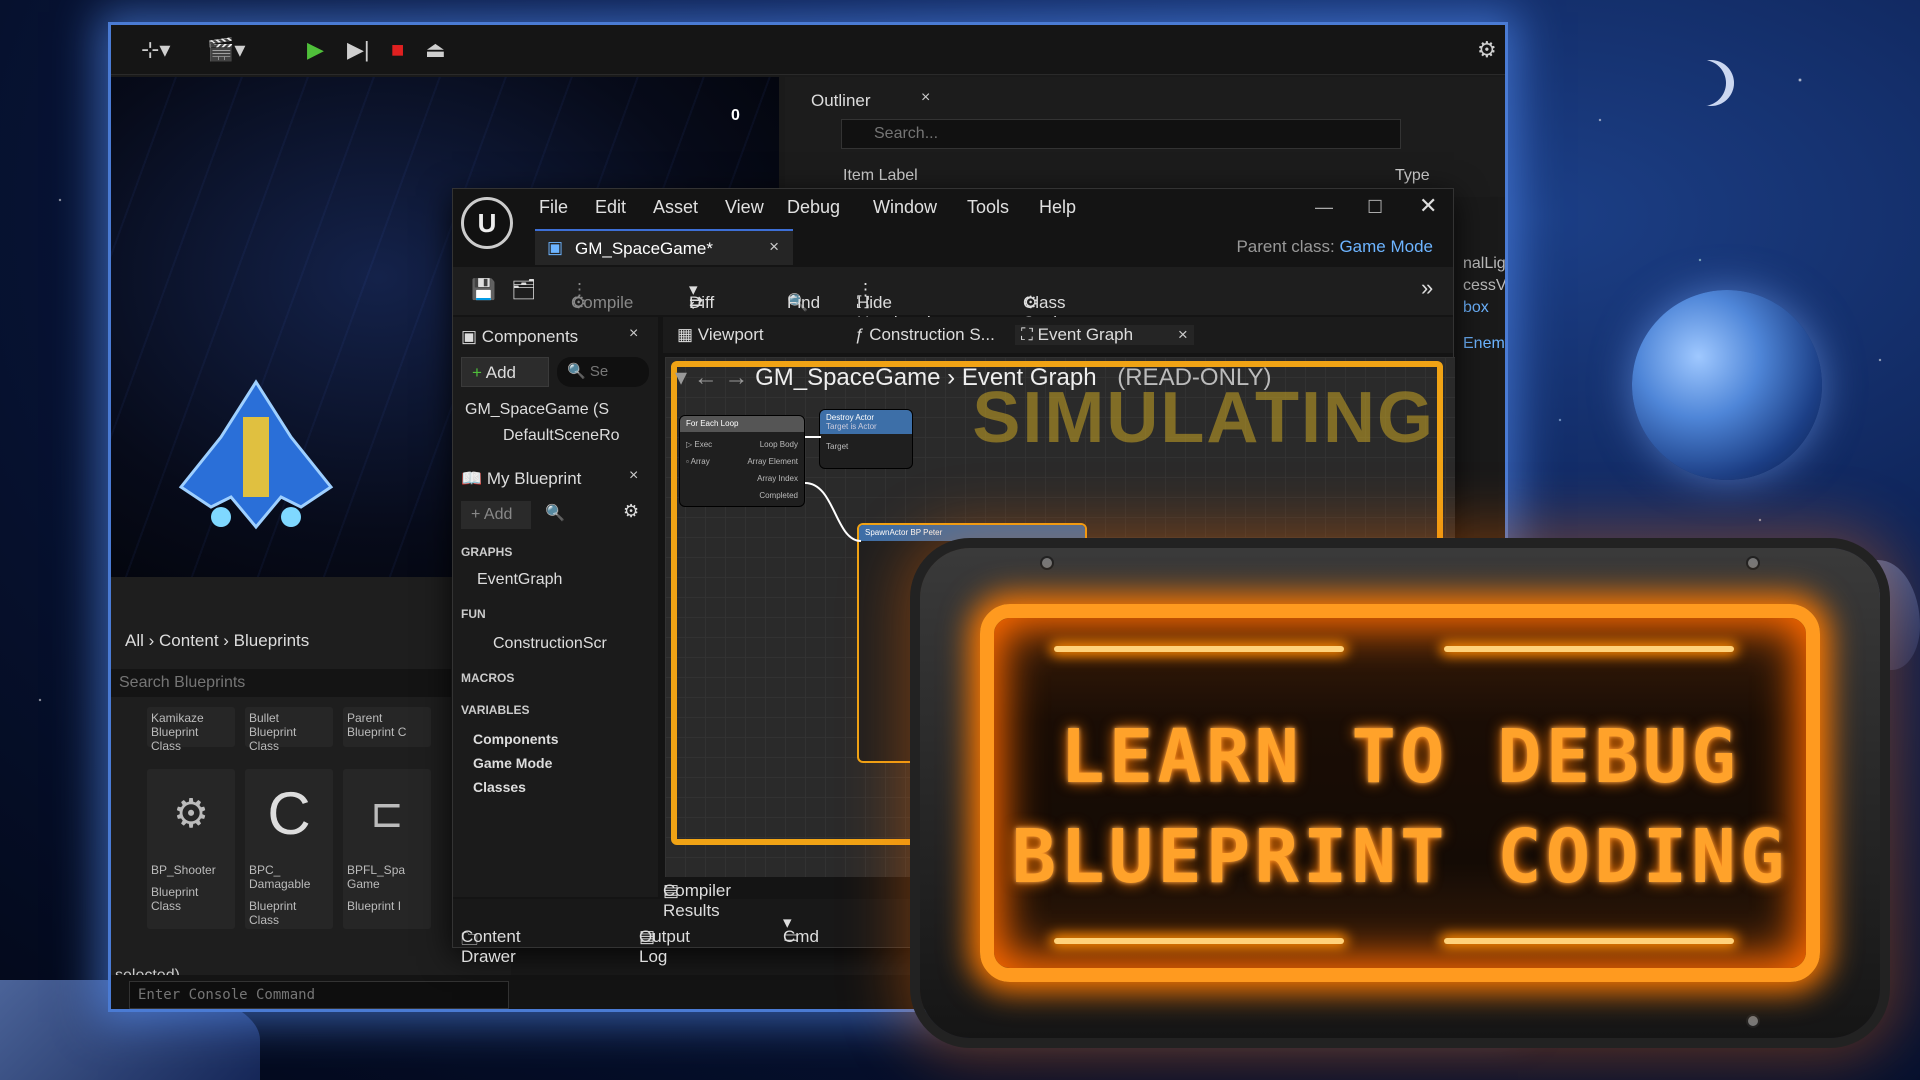 The image size is (1920, 1080). Describe the element at coordinates (1104, 335) in the screenshot. I see `tab-event-graph: ⛶ Event Graph ×` at that location.